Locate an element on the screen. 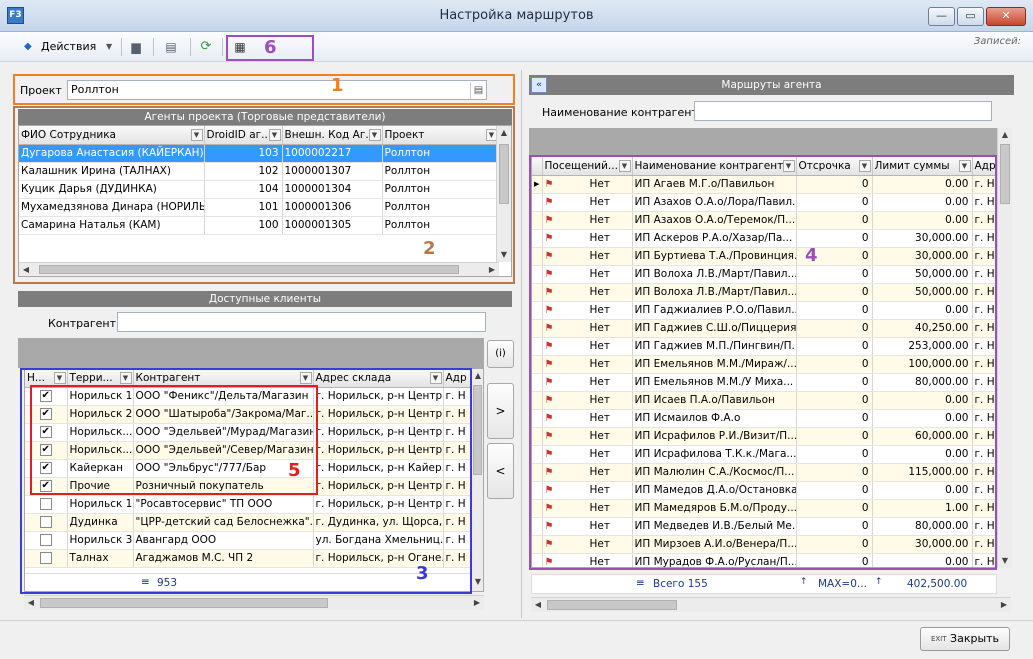 Image resolution: width=1033 pixels, height=659 pixels. annotation-number-6: 6 is located at coordinates (270, 47).